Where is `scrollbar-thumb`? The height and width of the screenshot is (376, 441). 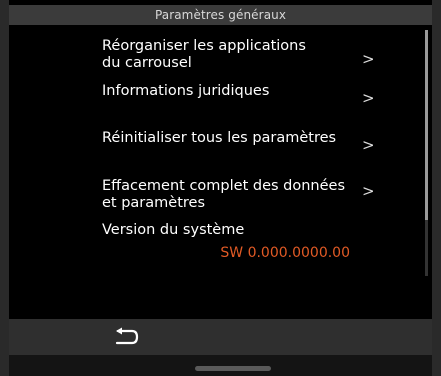 scrollbar-thumb is located at coordinates (426, 125).